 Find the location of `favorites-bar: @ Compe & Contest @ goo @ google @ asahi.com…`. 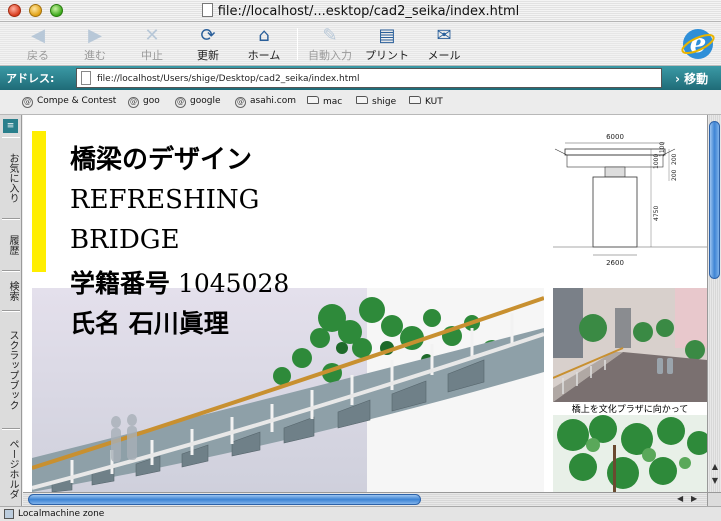

favorites-bar: @ Compe & Contest @ goo @ google @ asahi.com… is located at coordinates (360, 102).